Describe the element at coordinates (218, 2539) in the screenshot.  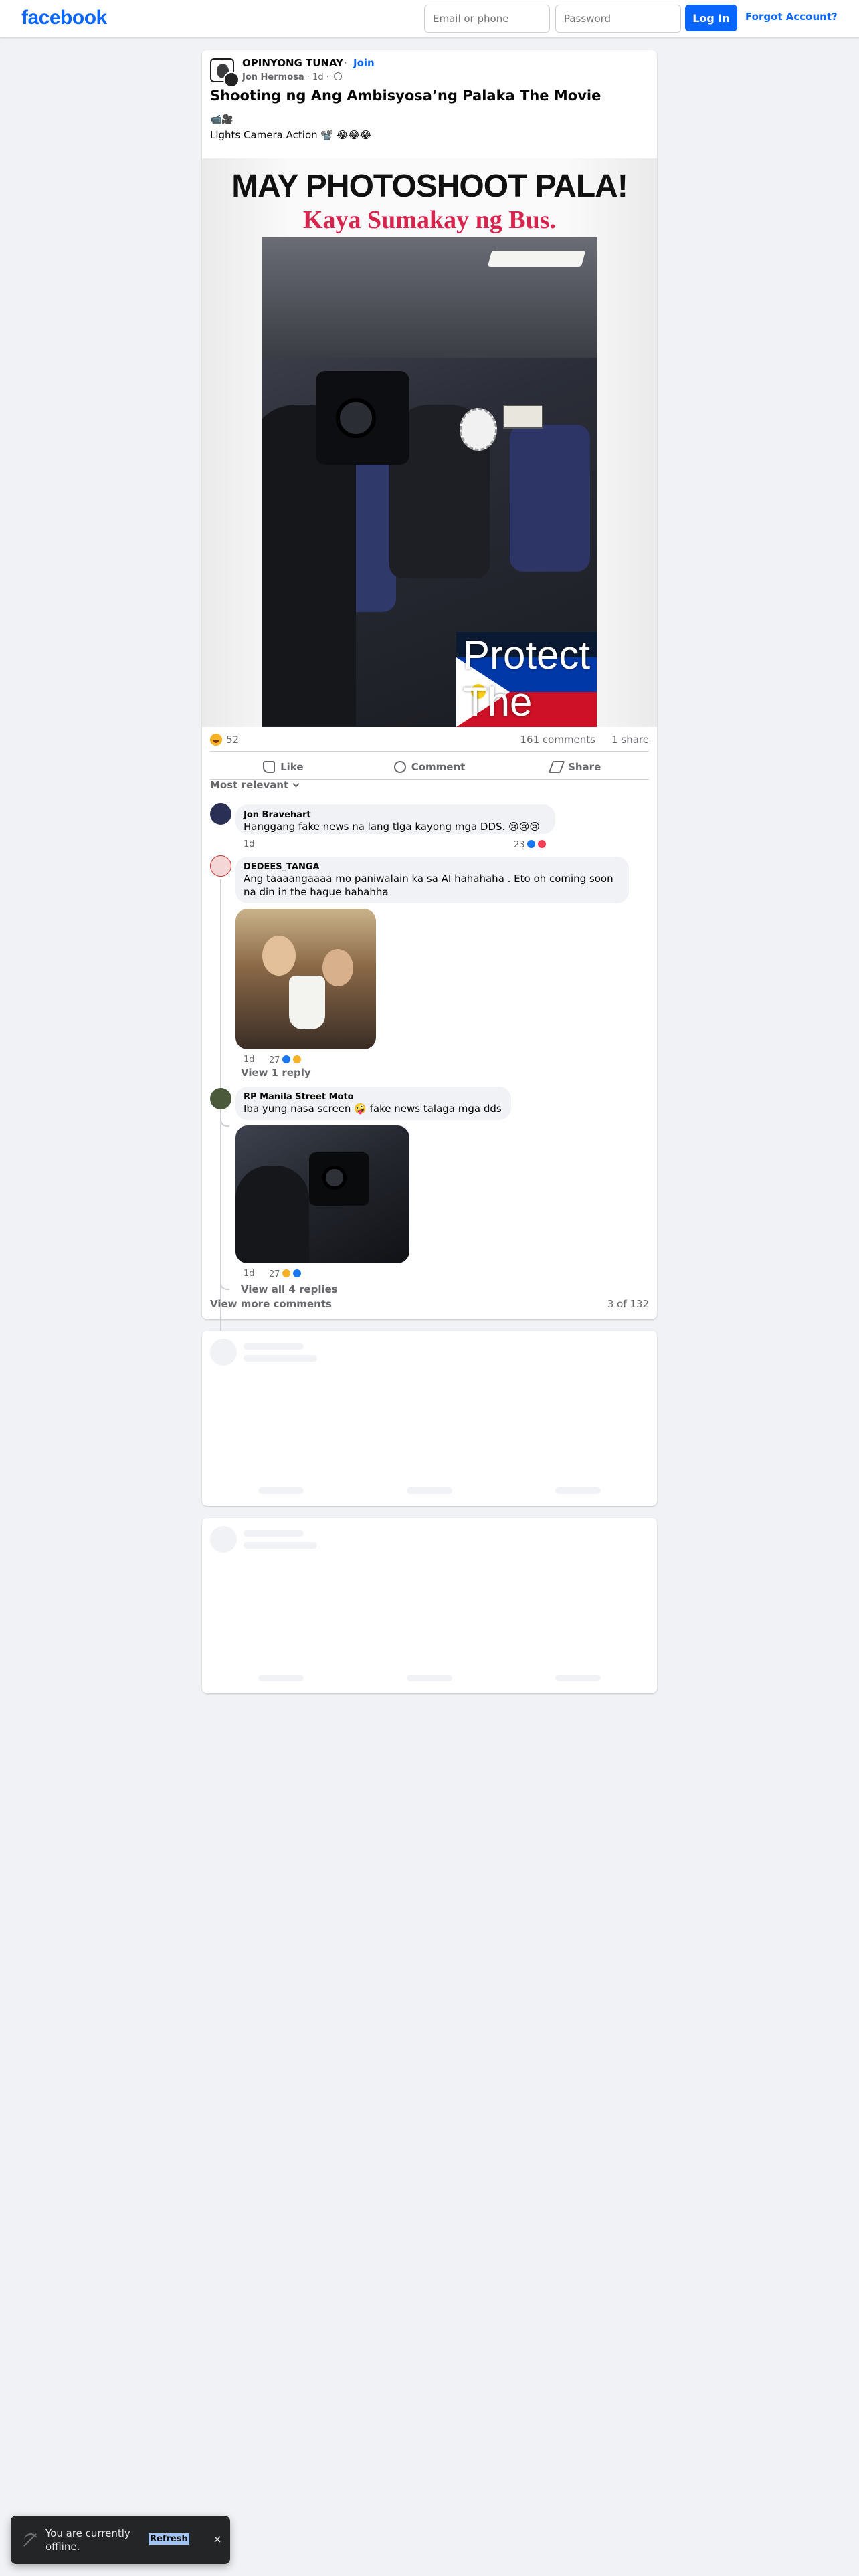
I see `close-icon: ×` at that location.